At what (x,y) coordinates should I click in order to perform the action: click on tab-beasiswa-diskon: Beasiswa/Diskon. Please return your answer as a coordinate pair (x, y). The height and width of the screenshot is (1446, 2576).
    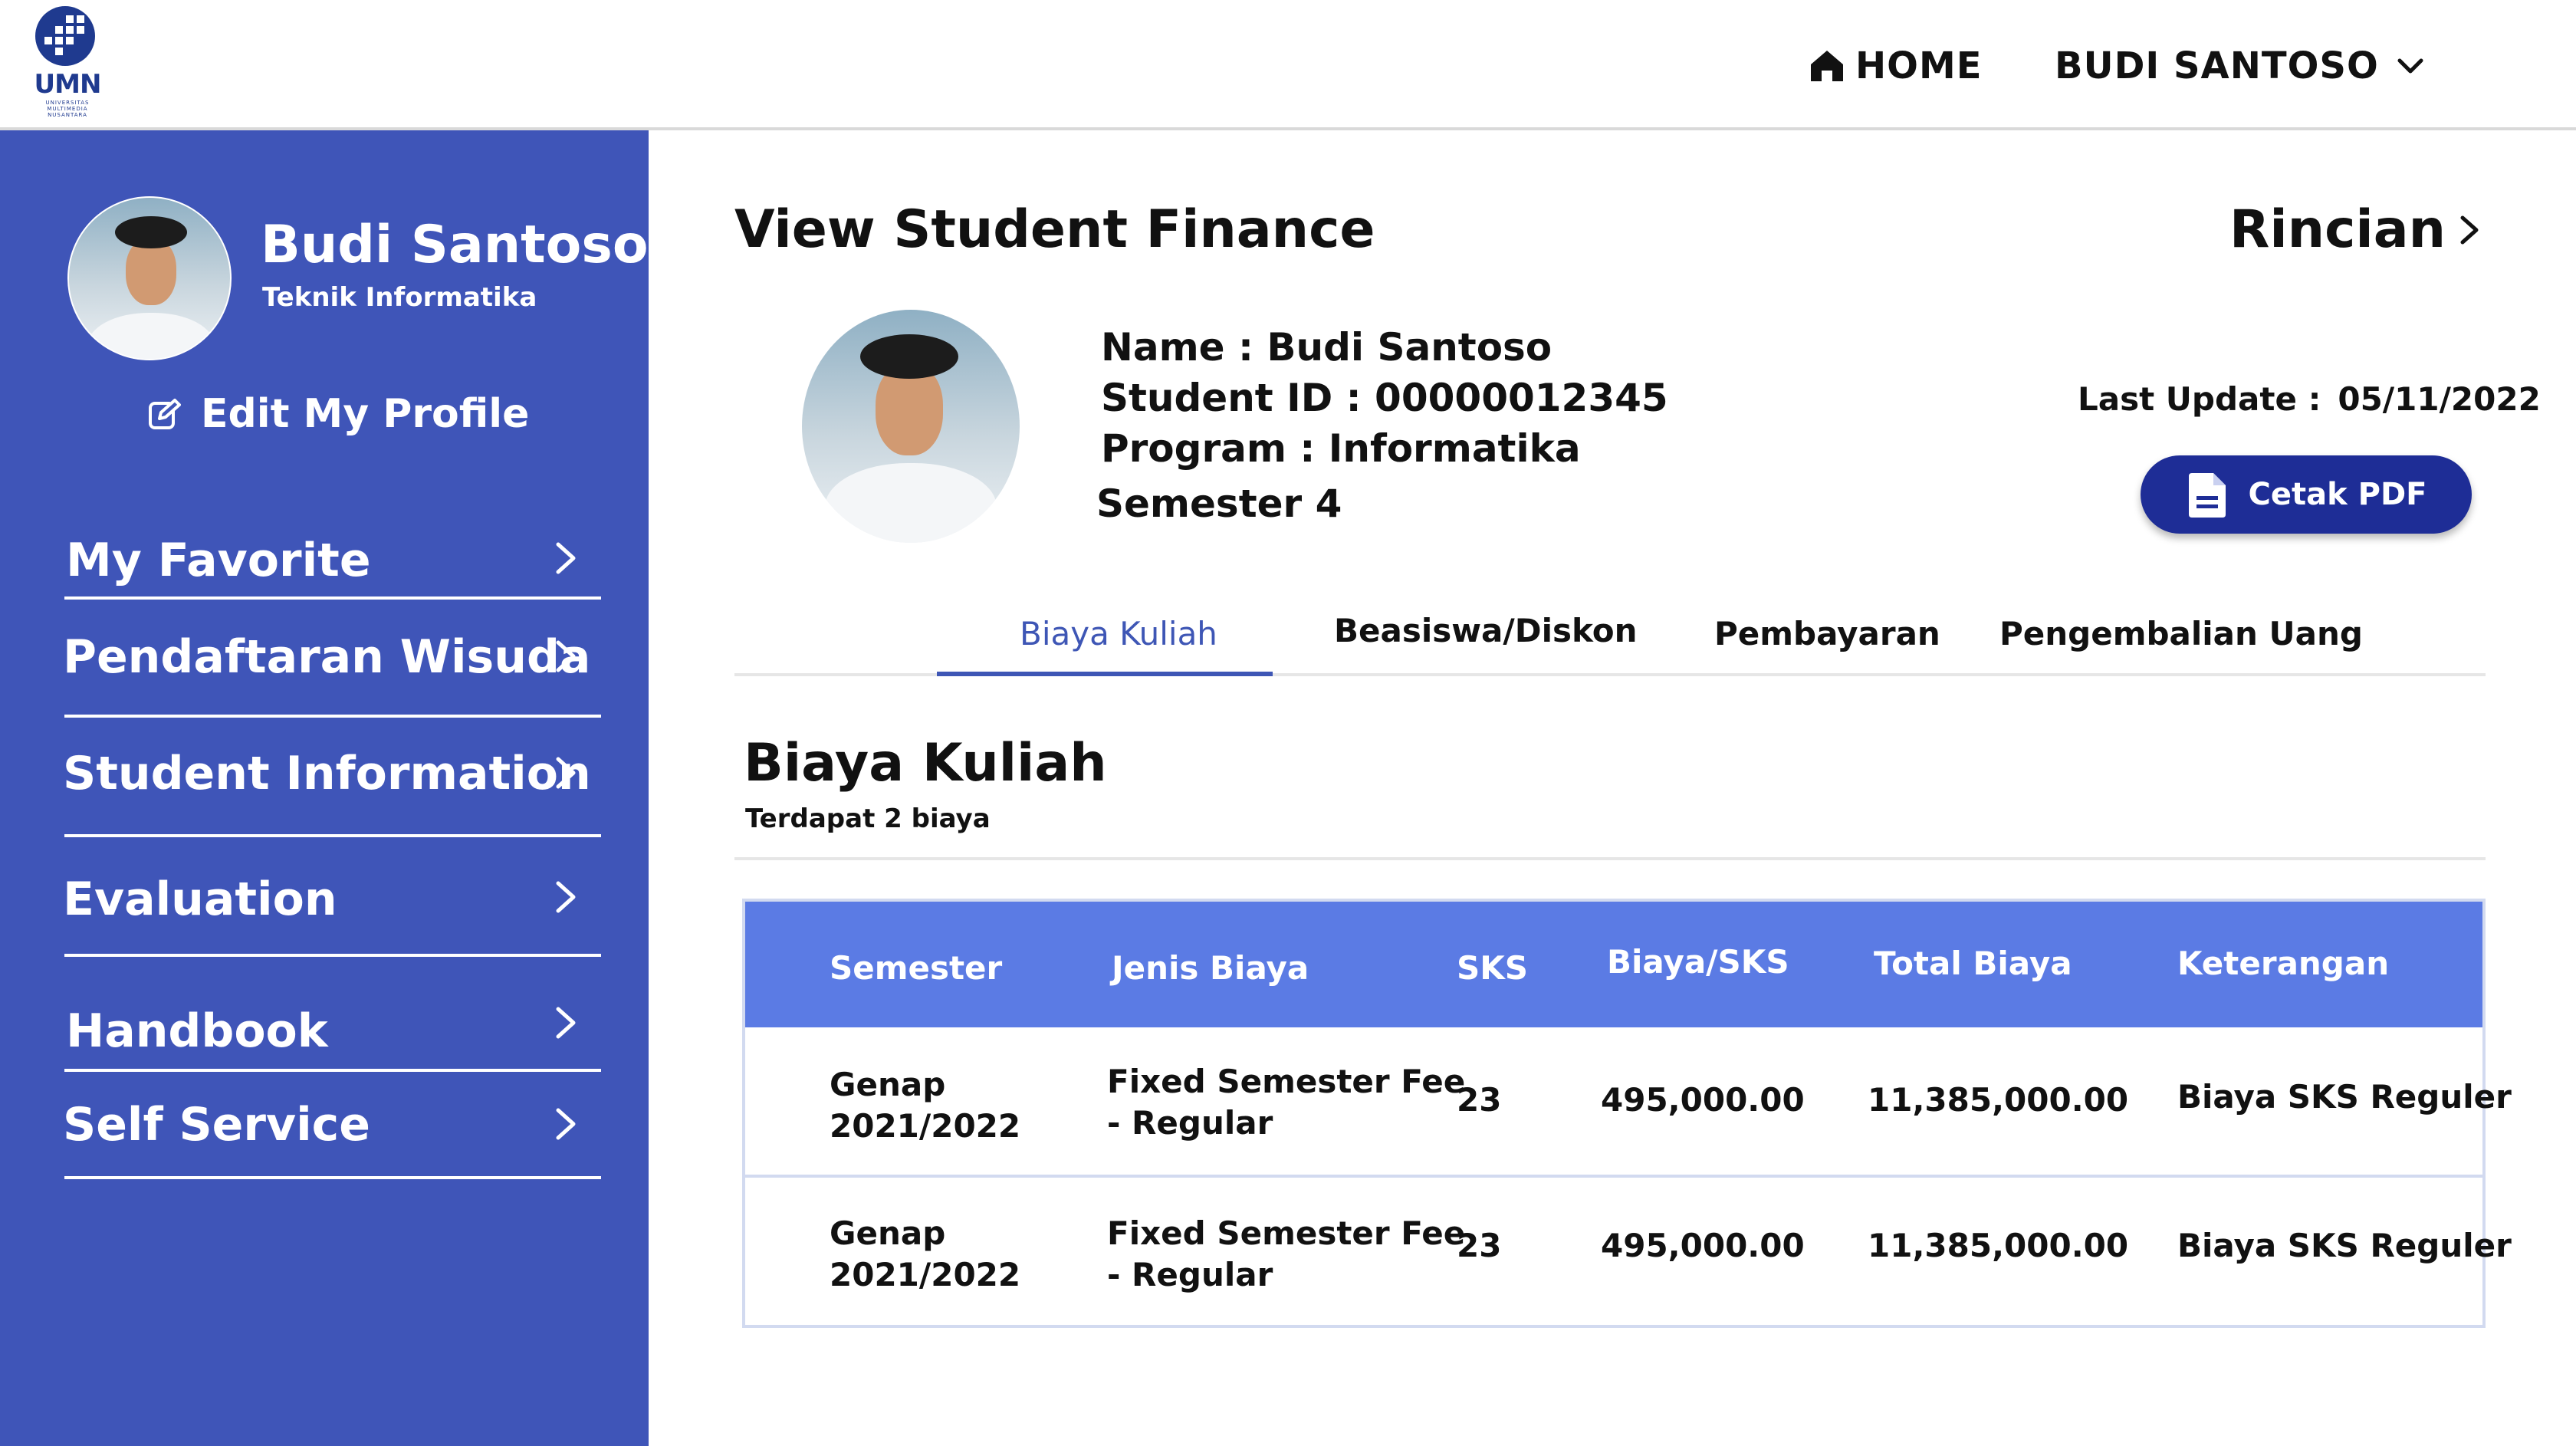
    Looking at the image, I should click on (1486, 631).